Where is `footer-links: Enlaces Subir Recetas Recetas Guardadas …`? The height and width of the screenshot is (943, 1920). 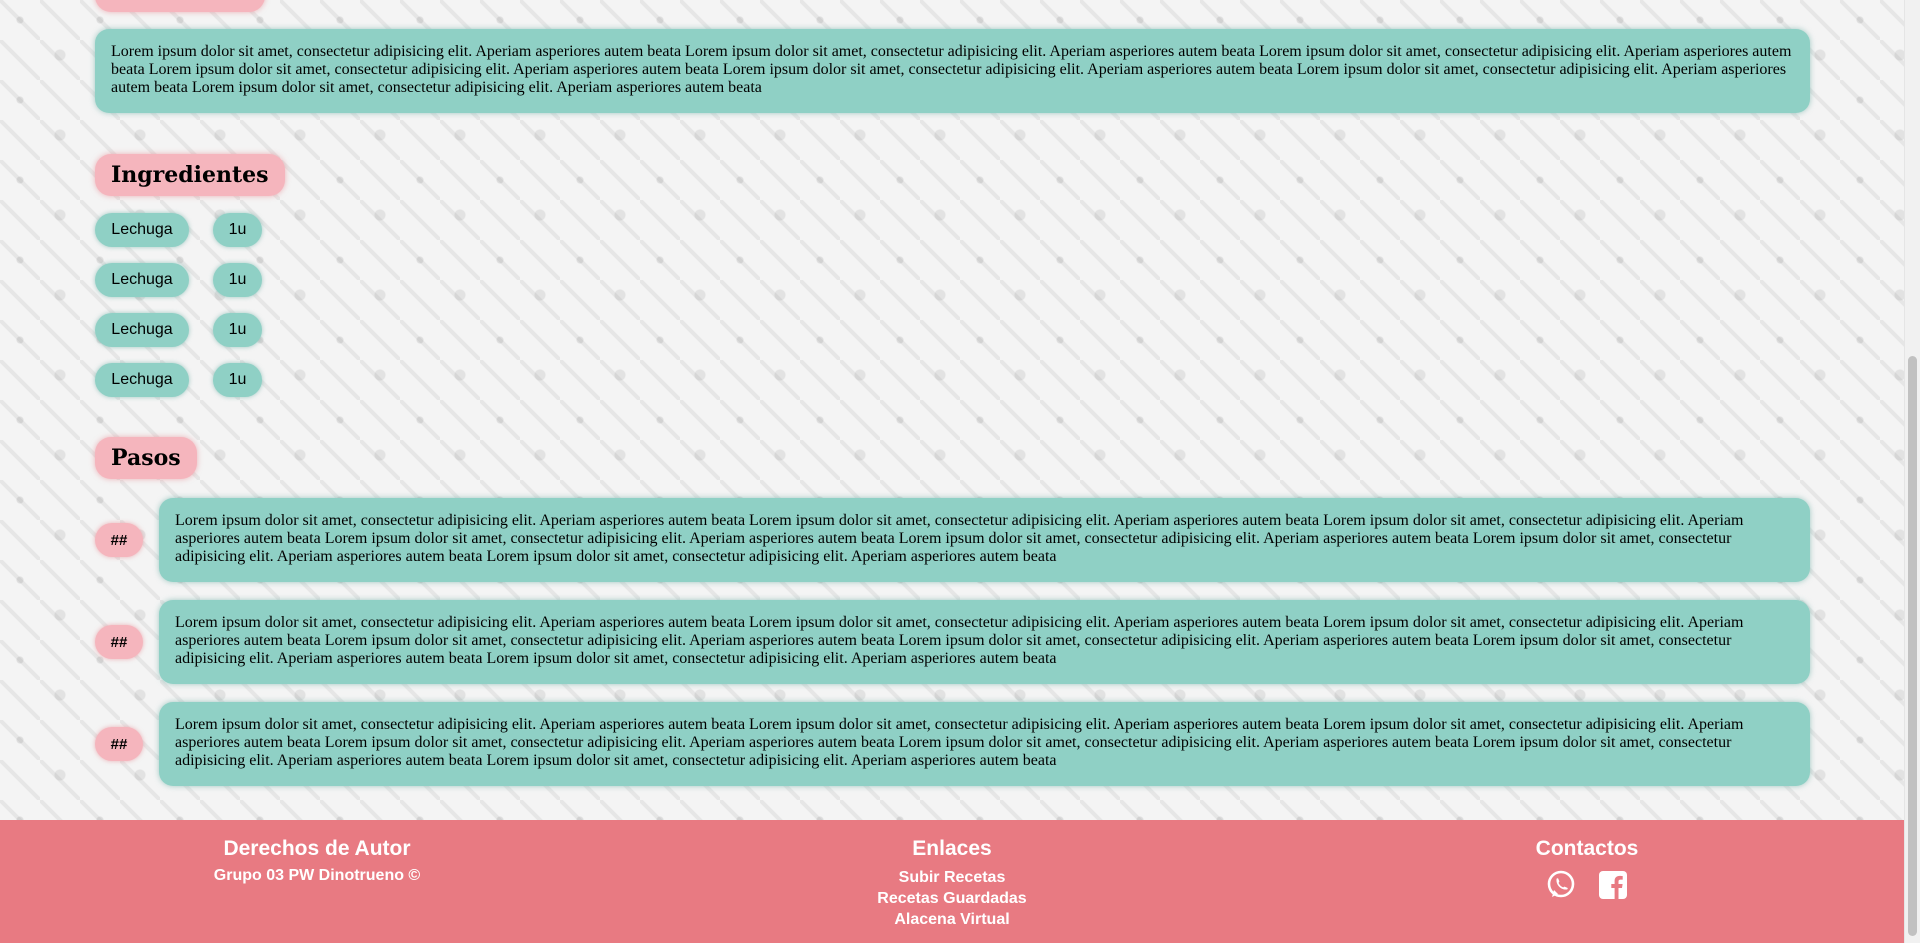
footer-links: Enlaces Subir Recetas Recetas Guardadas … is located at coordinates (952, 875).